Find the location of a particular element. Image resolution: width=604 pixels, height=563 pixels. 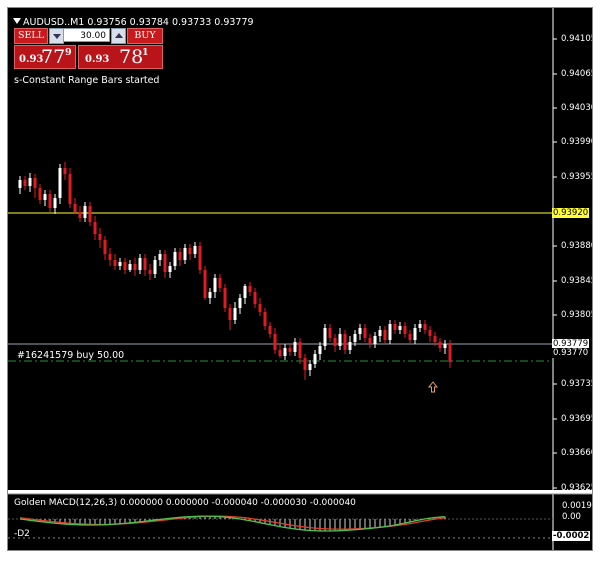

sell-price-big: 77 is located at coordinates (53, 57).